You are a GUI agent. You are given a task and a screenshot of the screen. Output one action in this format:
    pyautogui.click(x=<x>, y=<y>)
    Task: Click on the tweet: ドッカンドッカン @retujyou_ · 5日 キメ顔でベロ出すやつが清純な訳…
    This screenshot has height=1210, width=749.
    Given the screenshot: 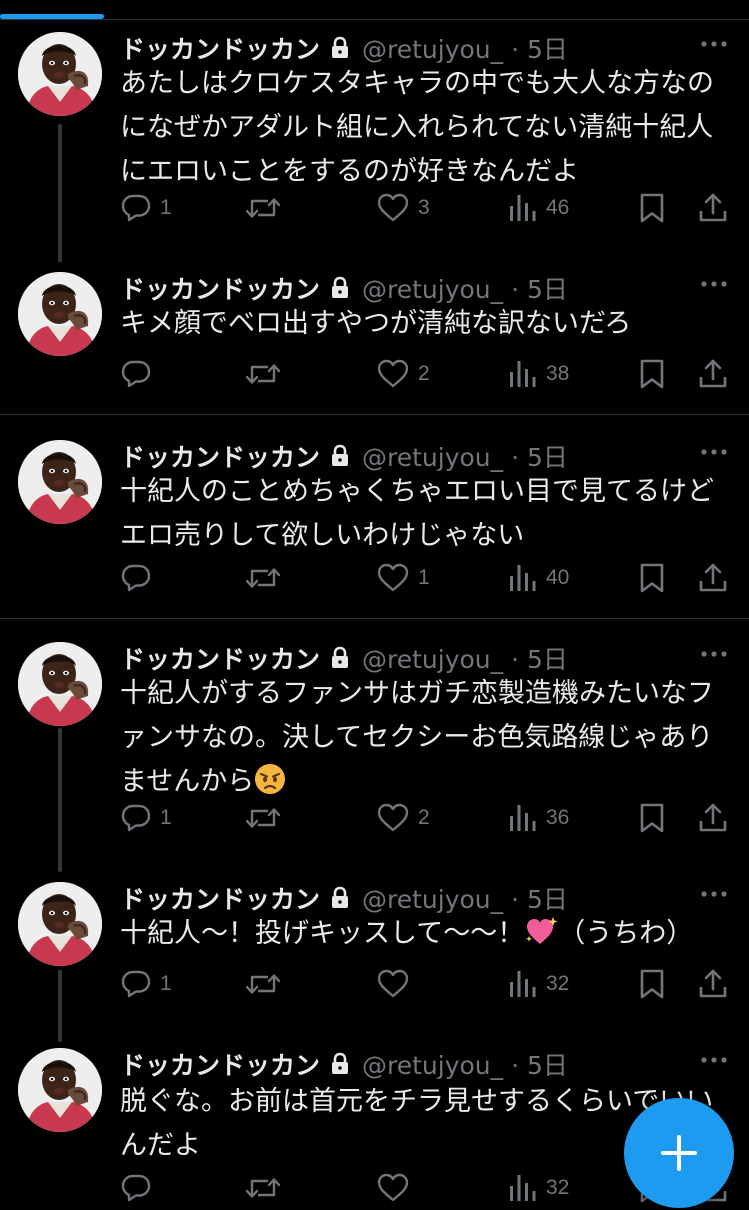 What is the action you would take?
    pyautogui.click(x=374, y=341)
    